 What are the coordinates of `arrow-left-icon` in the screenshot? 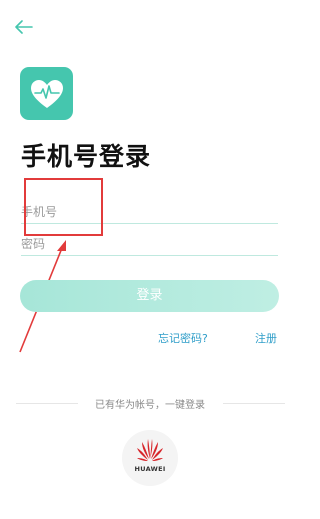 It's located at (24, 27).